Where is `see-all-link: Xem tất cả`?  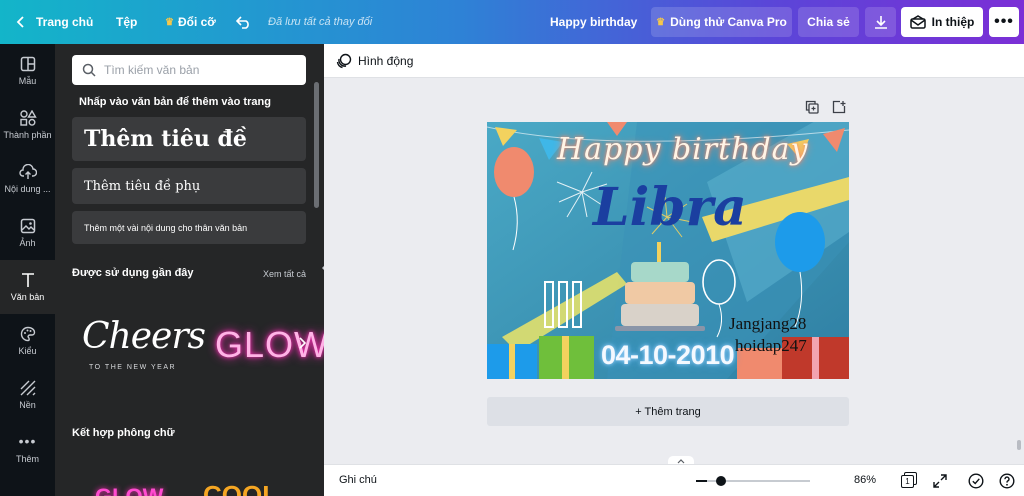 see-all-link: Xem tất cả is located at coordinates (284, 274).